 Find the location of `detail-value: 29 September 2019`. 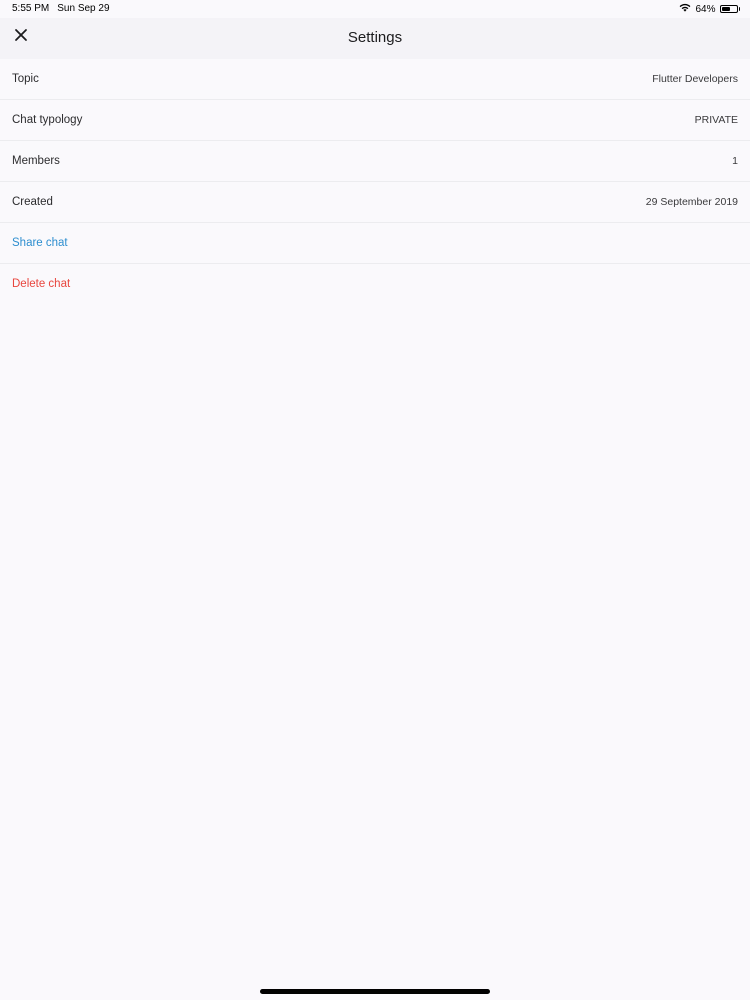

detail-value: 29 September 2019 is located at coordinates (691, 202).